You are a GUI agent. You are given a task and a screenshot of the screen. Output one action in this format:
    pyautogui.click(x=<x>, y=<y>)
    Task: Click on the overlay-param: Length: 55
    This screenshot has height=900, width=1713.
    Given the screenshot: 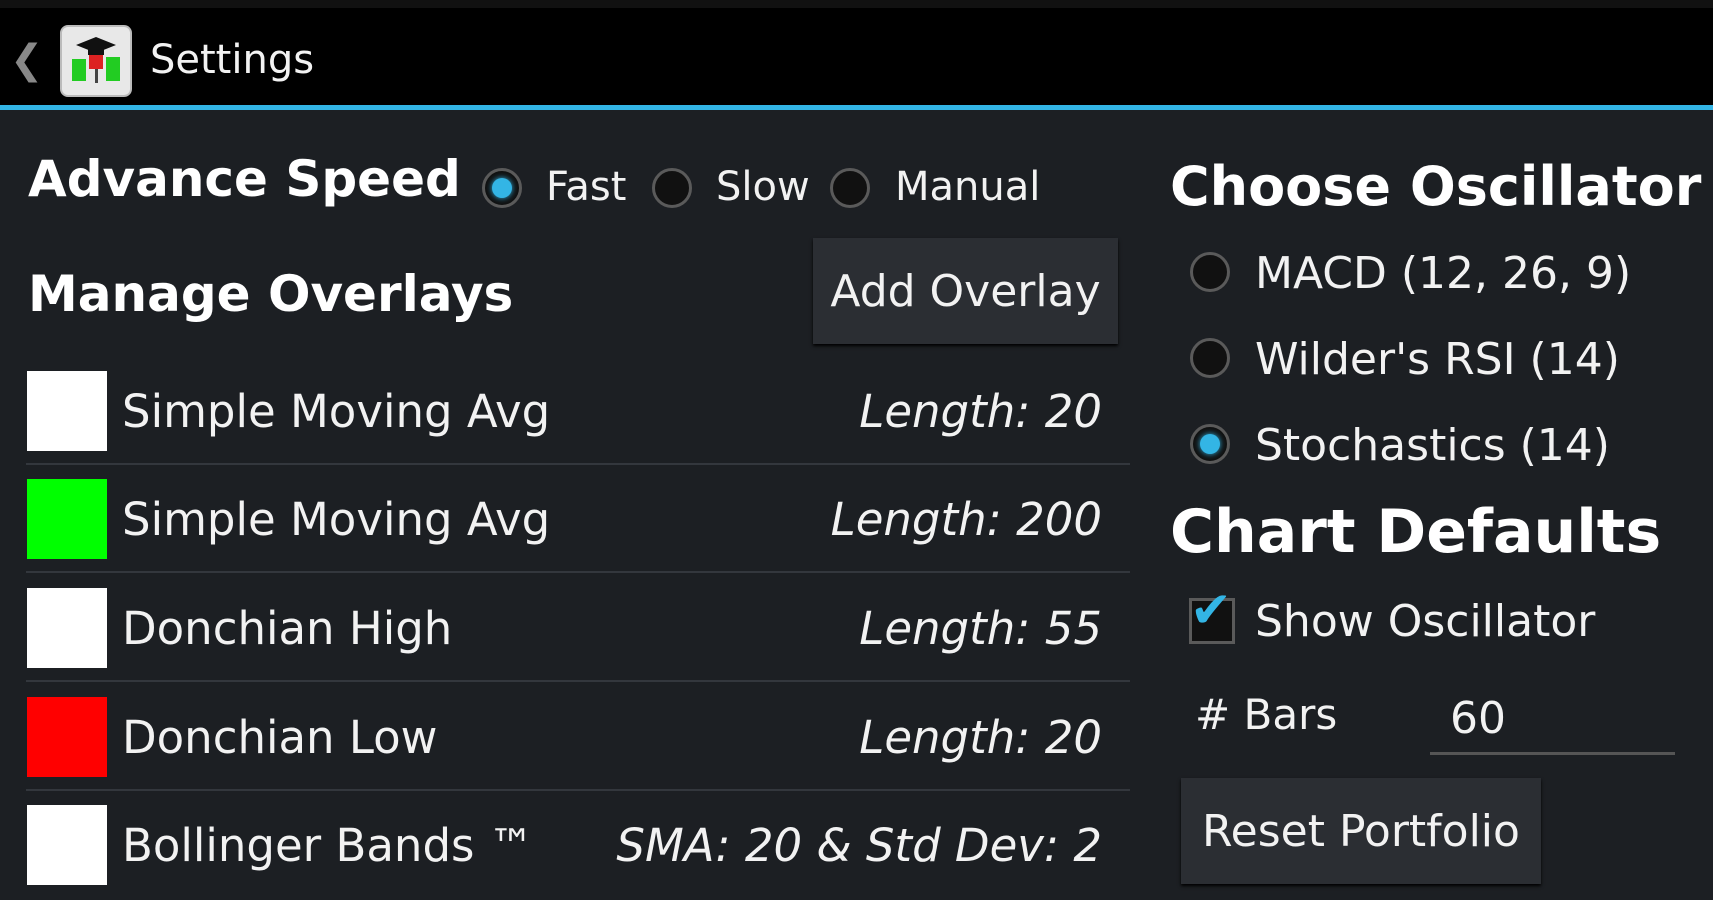 What is the action you would take?
    pyautogui.click(x=980, y=628)
    